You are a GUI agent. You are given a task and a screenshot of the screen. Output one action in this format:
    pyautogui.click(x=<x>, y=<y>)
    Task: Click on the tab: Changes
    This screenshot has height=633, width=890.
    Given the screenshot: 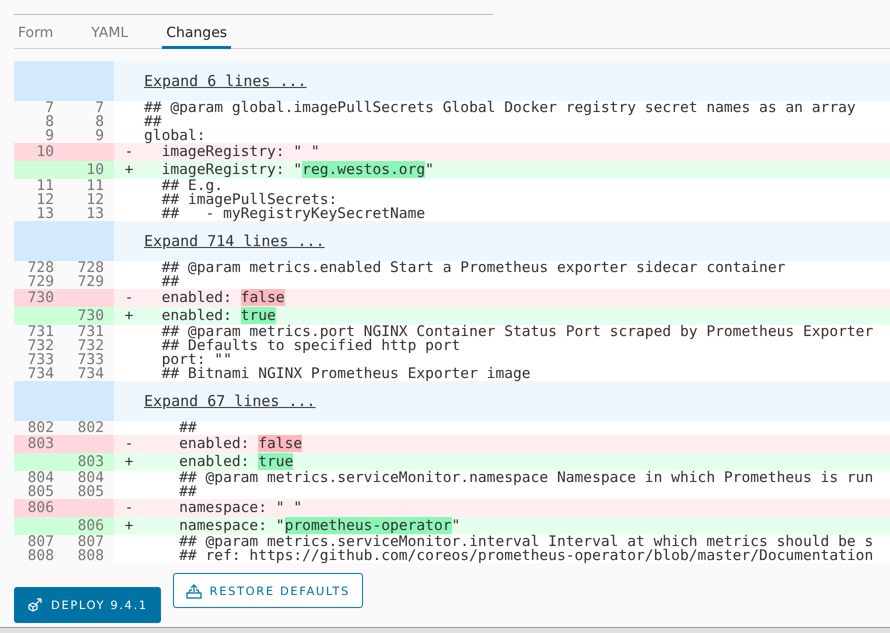 What is the action you would take?
    pyautogui.click(x=197, y=37)
    